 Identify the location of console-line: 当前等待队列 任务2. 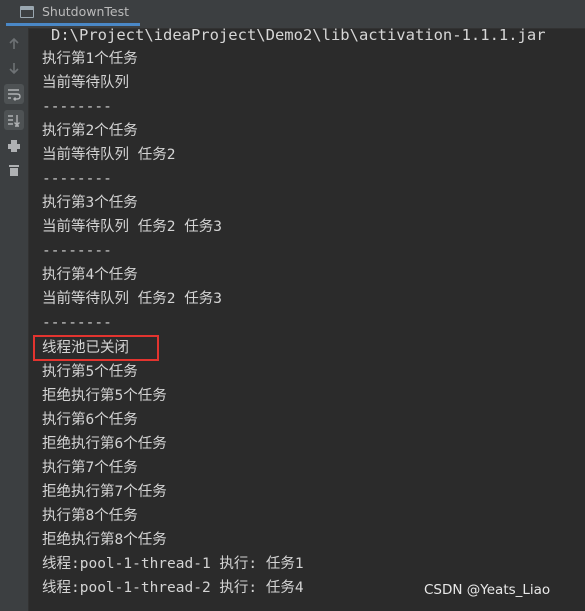
(109, 155).